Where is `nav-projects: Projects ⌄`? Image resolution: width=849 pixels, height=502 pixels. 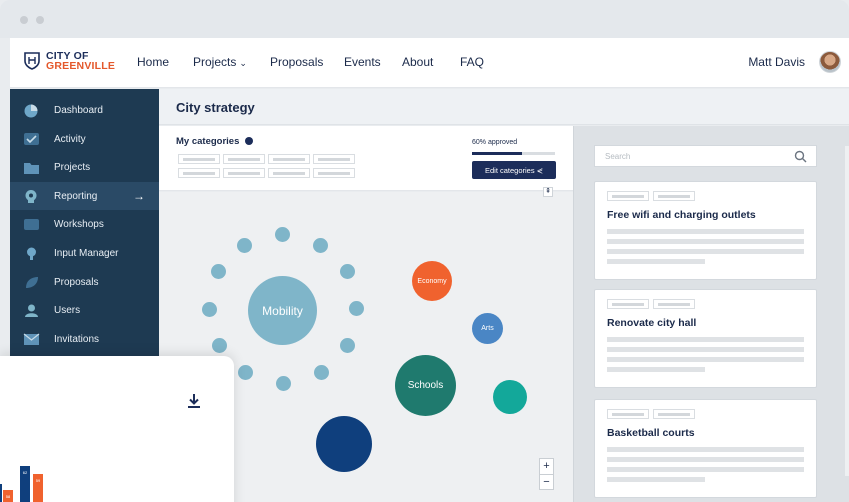
nav-projects: Projects ⌄ is located at coordinates (220, 62).